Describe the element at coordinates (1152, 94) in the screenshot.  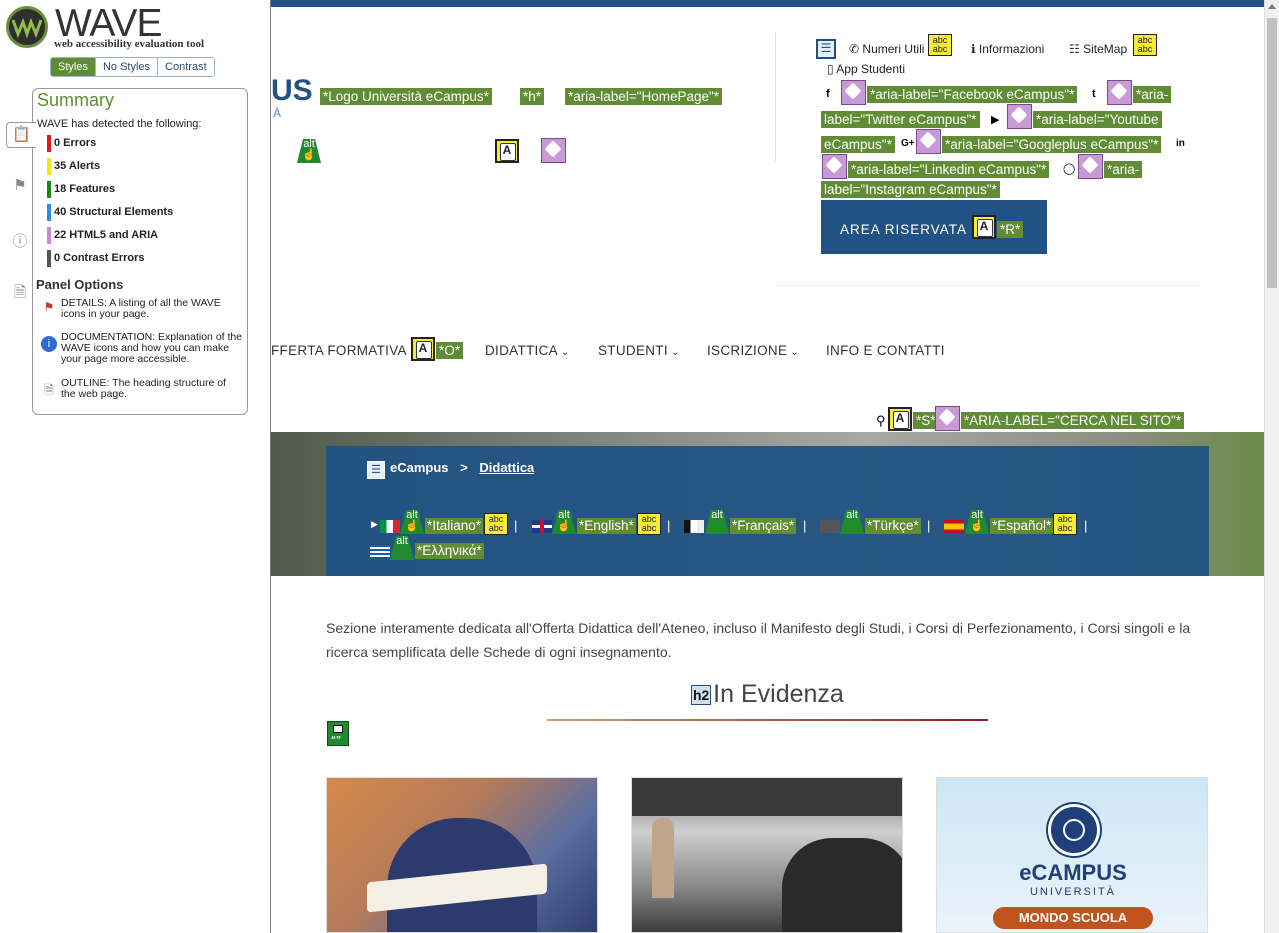
I see `twitter-aria-label-a: *aria-` at that location.